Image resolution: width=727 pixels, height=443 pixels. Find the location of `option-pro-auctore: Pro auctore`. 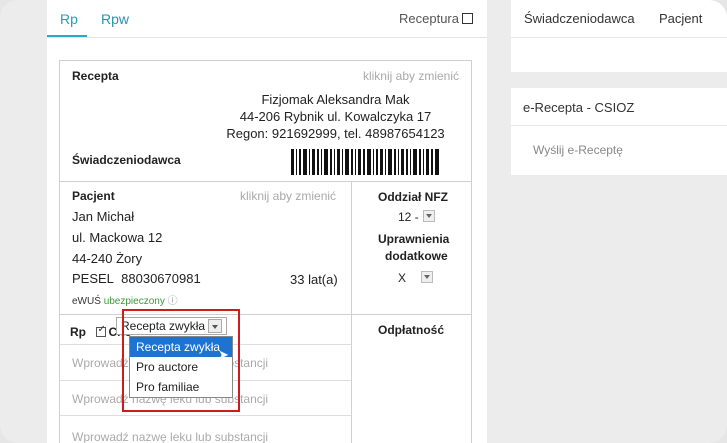

option-pro-auctore: Pro auctore is located at coordinates (181, 367).